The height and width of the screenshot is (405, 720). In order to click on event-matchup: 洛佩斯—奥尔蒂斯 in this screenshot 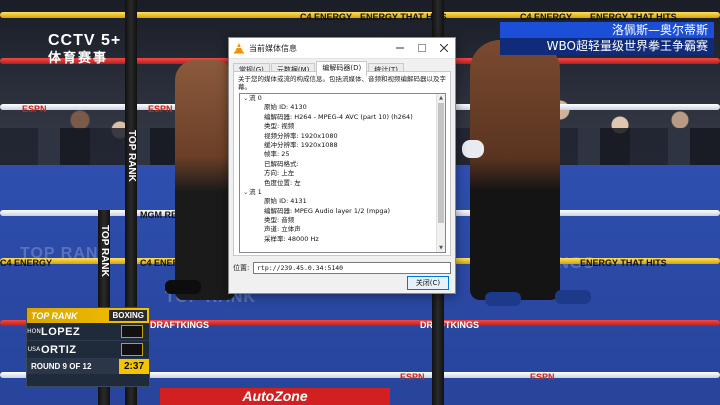, I will do `click(607, 30)`.